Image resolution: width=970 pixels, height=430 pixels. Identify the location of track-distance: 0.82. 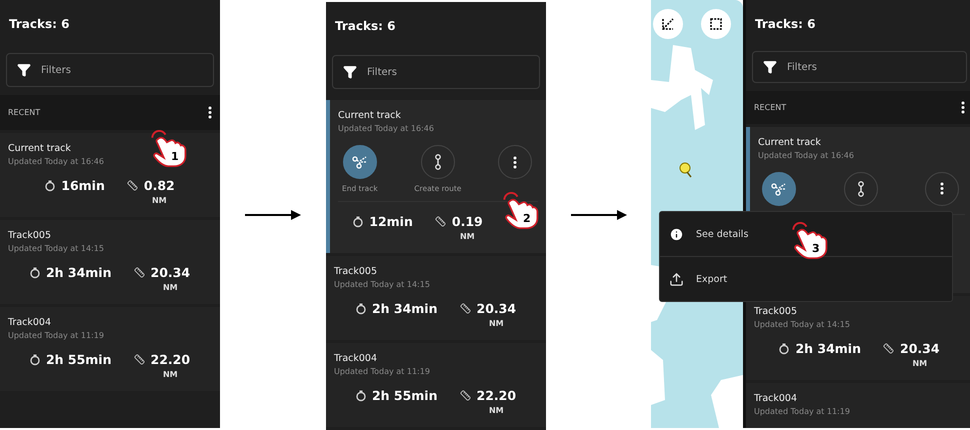
(159, 185).